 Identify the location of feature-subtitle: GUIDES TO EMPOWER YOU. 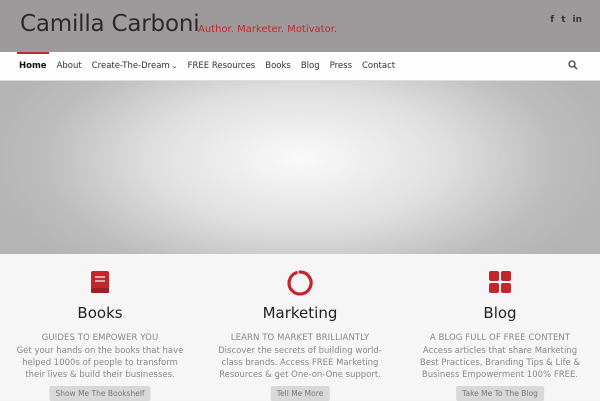
(100, 338).